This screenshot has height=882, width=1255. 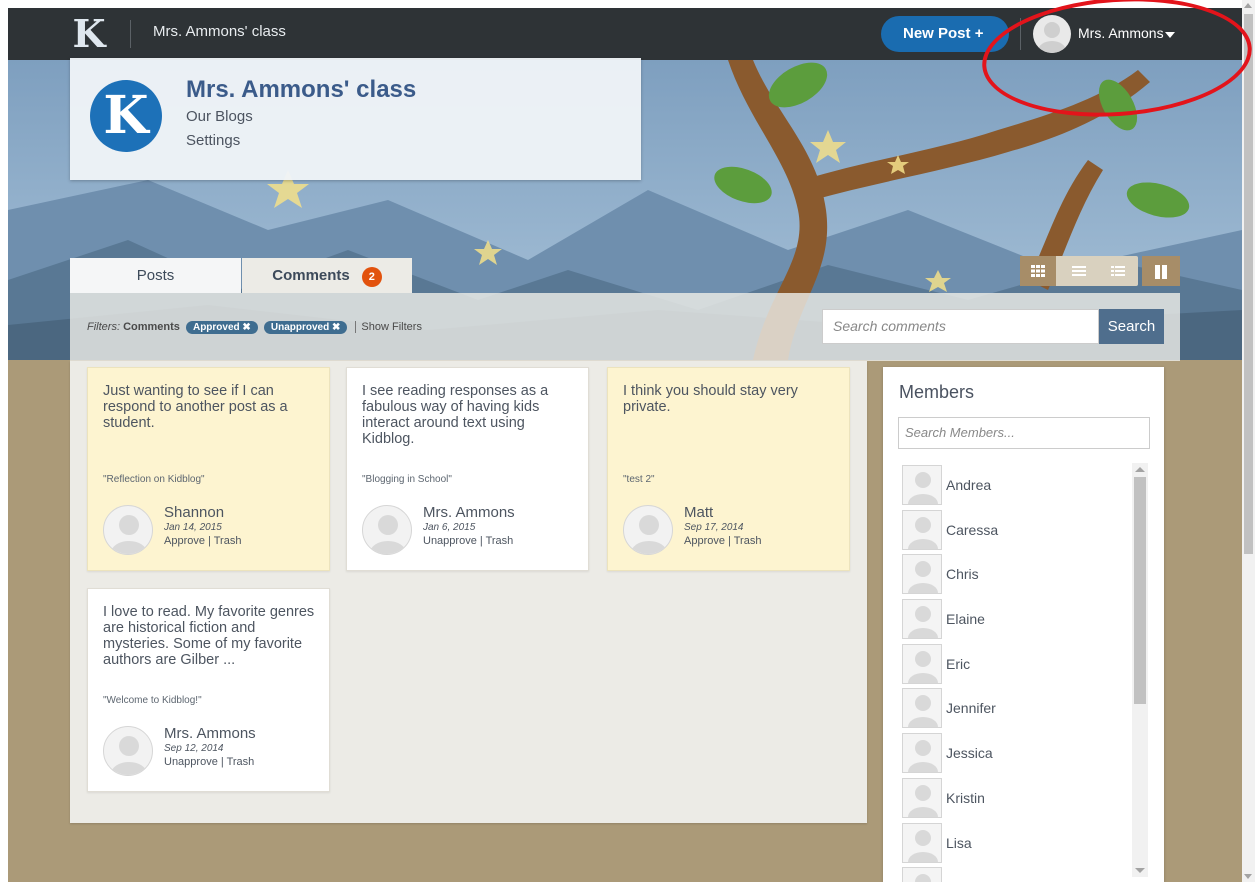 What do you see at coordinates (1016, 710) in the screenshot?
I see `member-item: Jennifer` at bounding box center [1016, 710].